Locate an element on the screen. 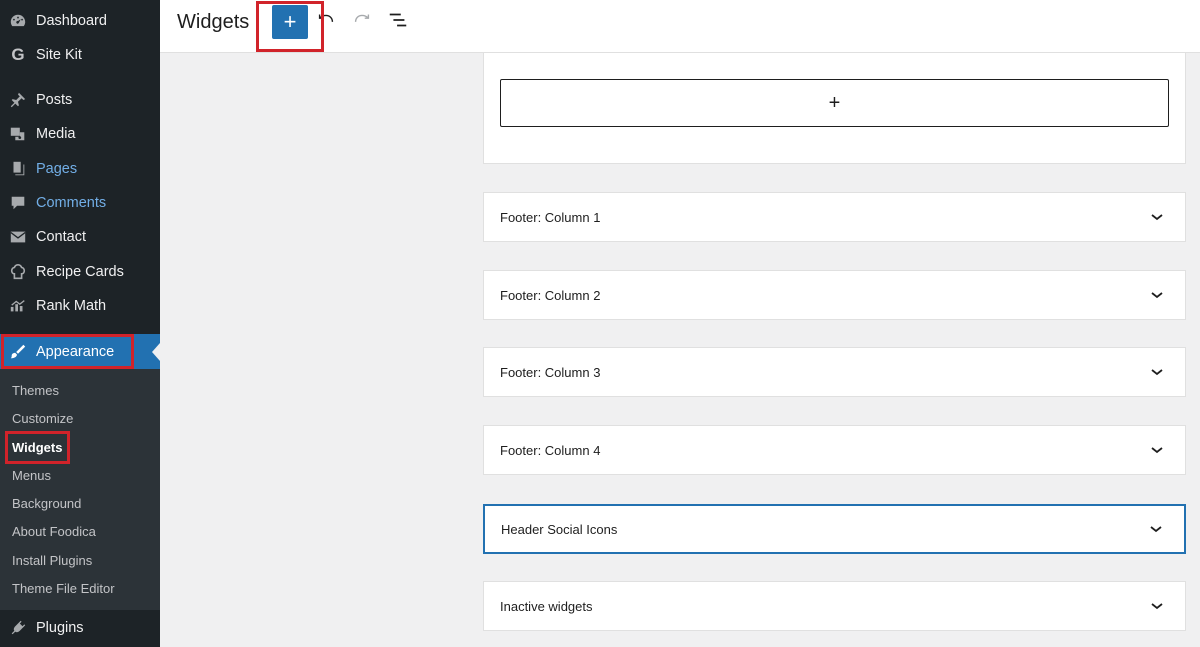 This screenshot has width=1200, height=647. menu-item-label: Comments is located at coordinates (71, 203).